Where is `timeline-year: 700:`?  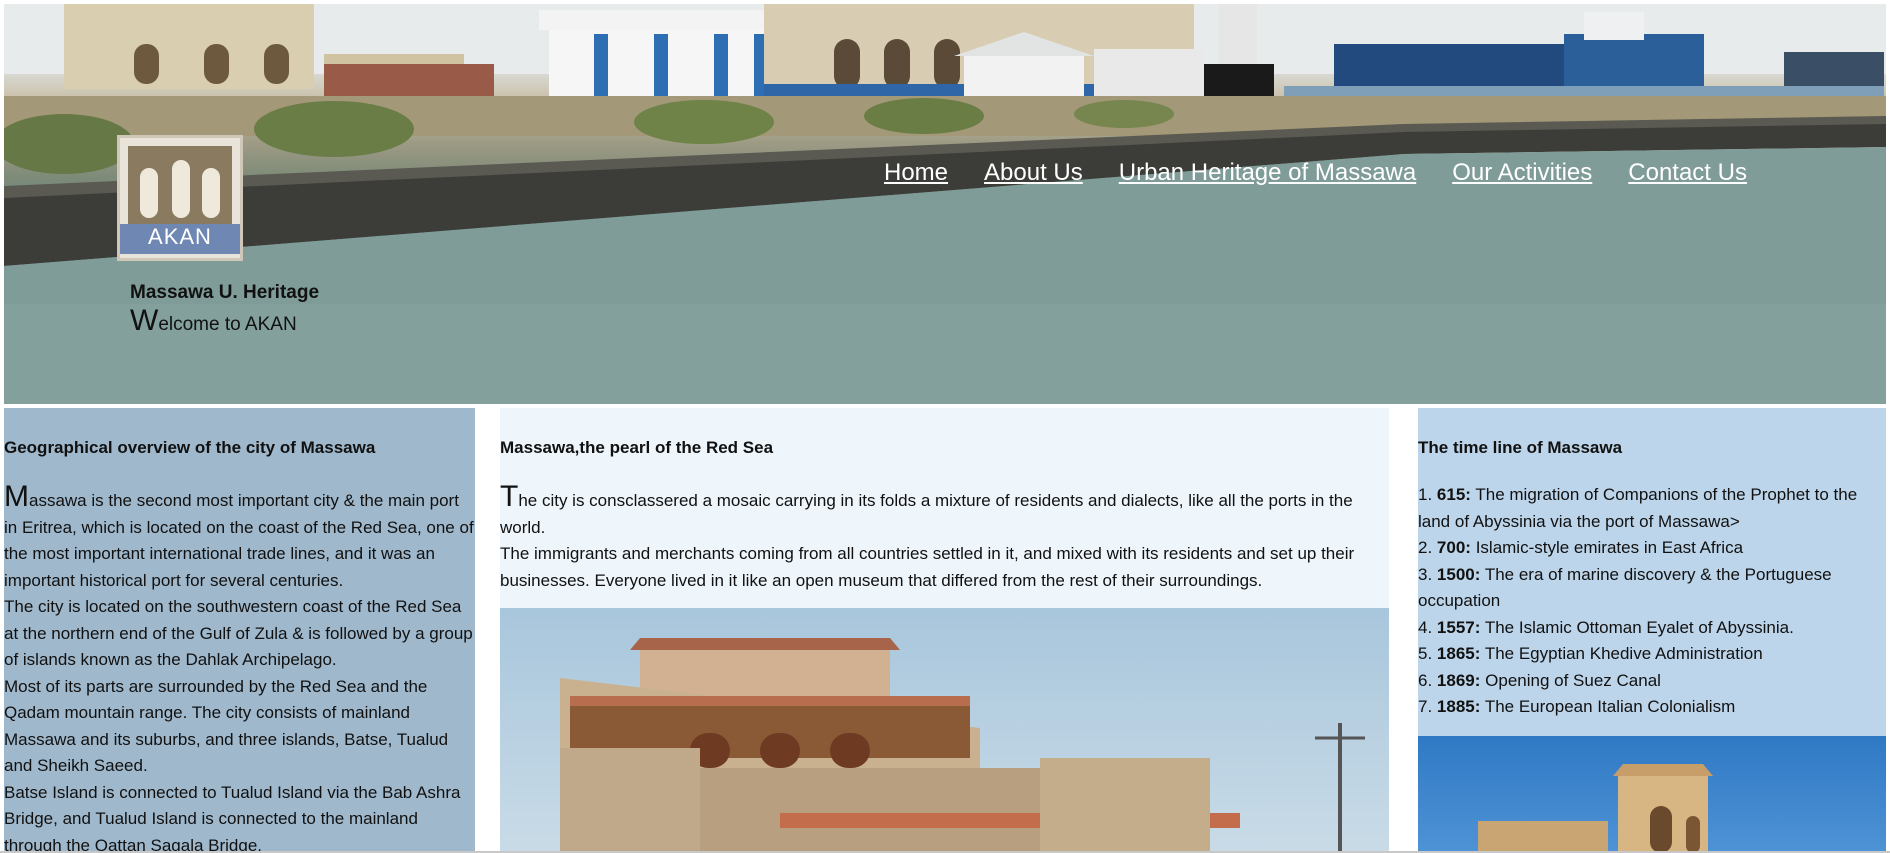 timeline-year: 700: is located at coordinates (1453, 547).